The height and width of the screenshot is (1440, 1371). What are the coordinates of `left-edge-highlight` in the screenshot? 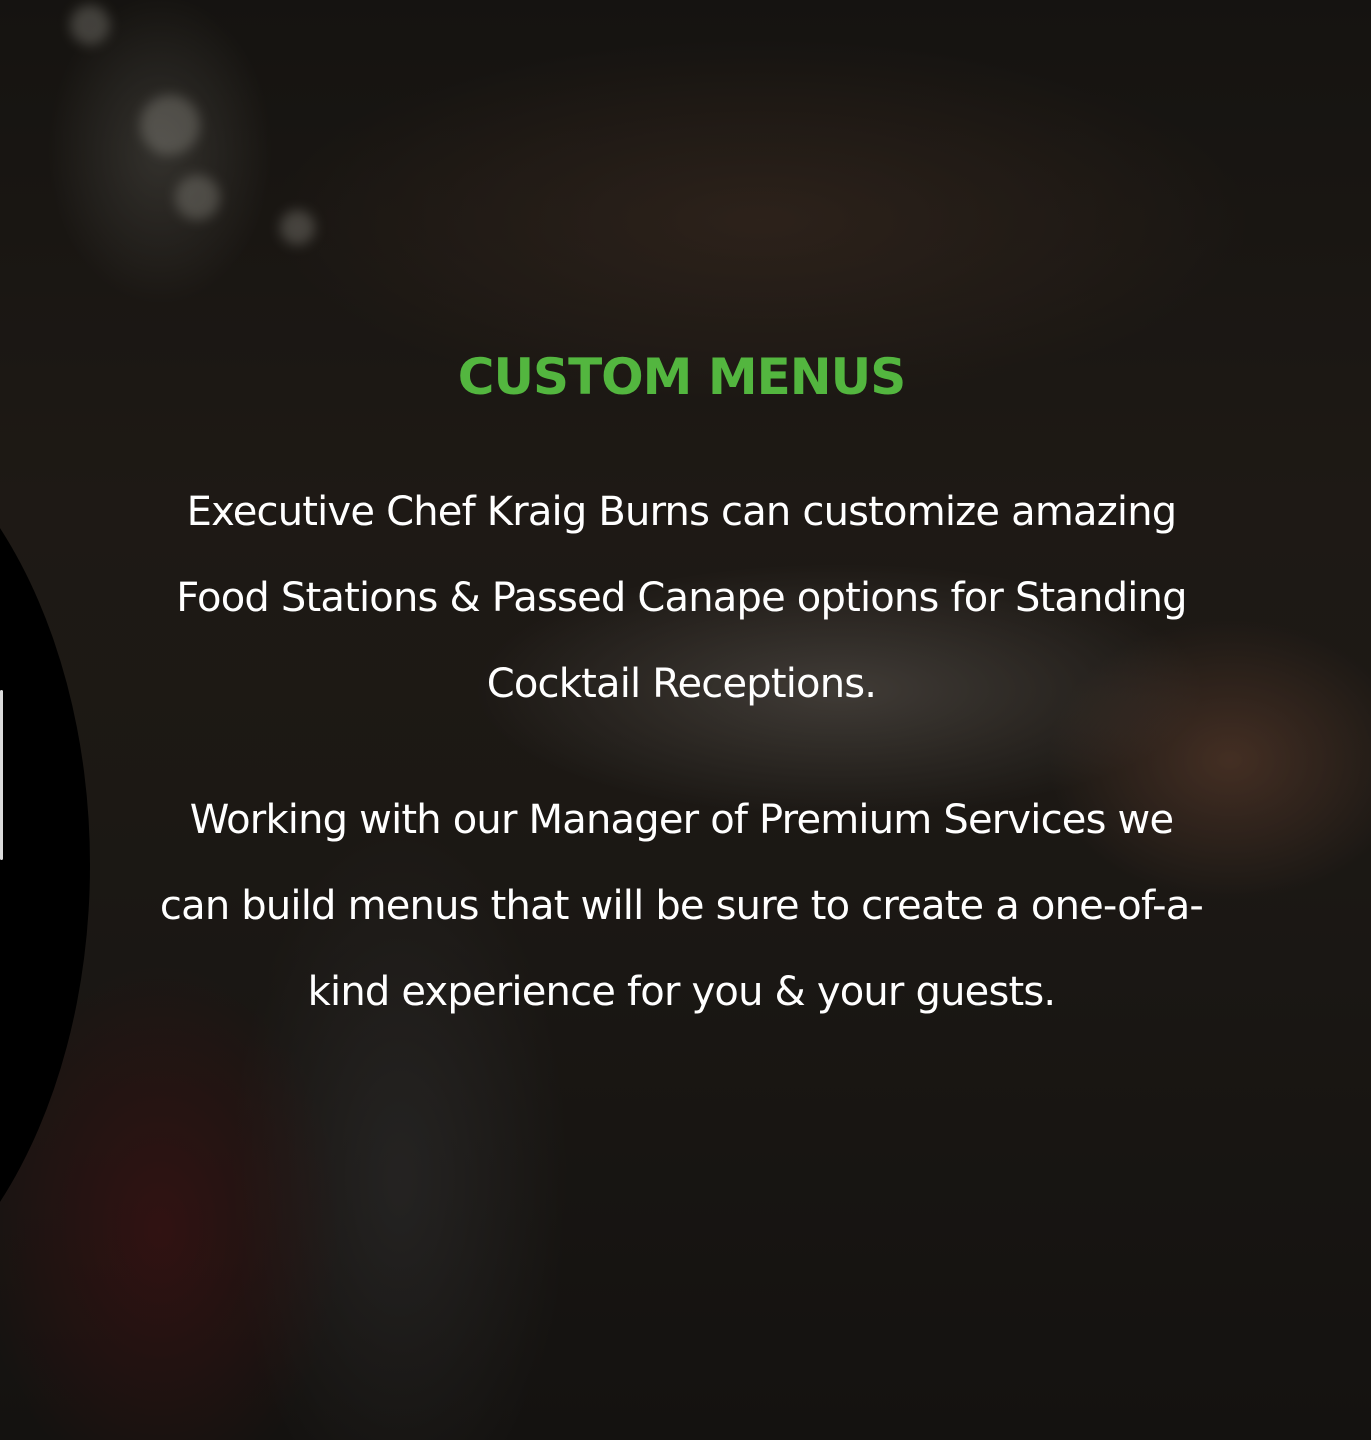 It's located at (1, 775).